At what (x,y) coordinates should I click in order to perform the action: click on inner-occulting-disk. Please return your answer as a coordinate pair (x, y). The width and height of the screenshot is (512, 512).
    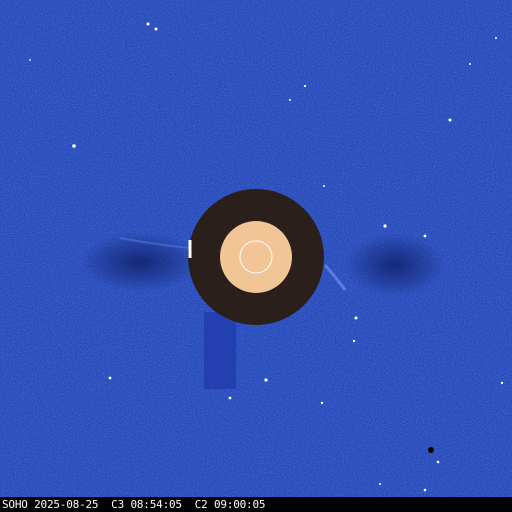
    Looking at the image, I should click on (256, 257).